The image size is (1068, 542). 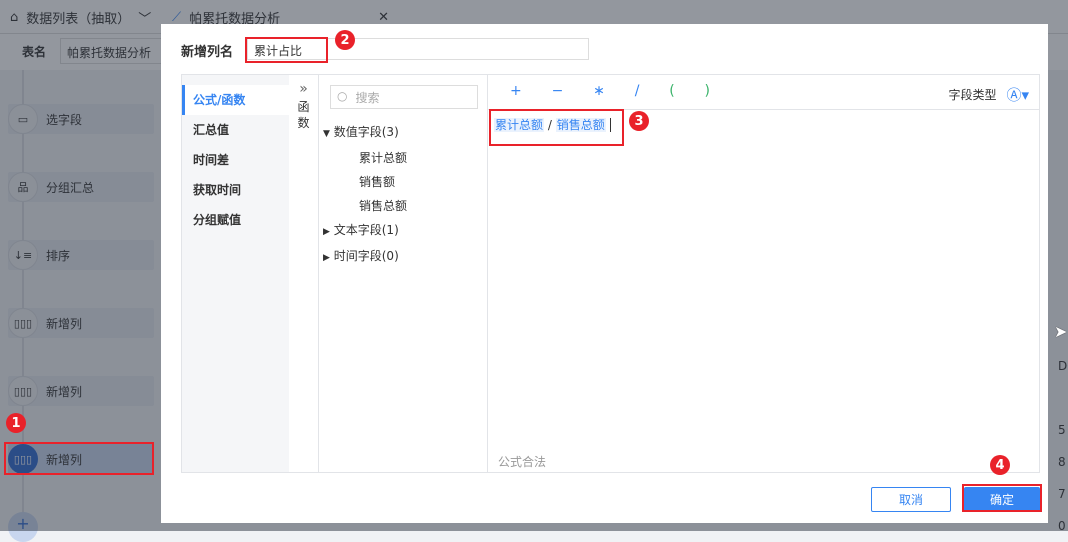 What do you see at coordinates (235, 190) in the screenshot?
I see `nav-get-time: 获取时间` at bounding box center [235, 190].